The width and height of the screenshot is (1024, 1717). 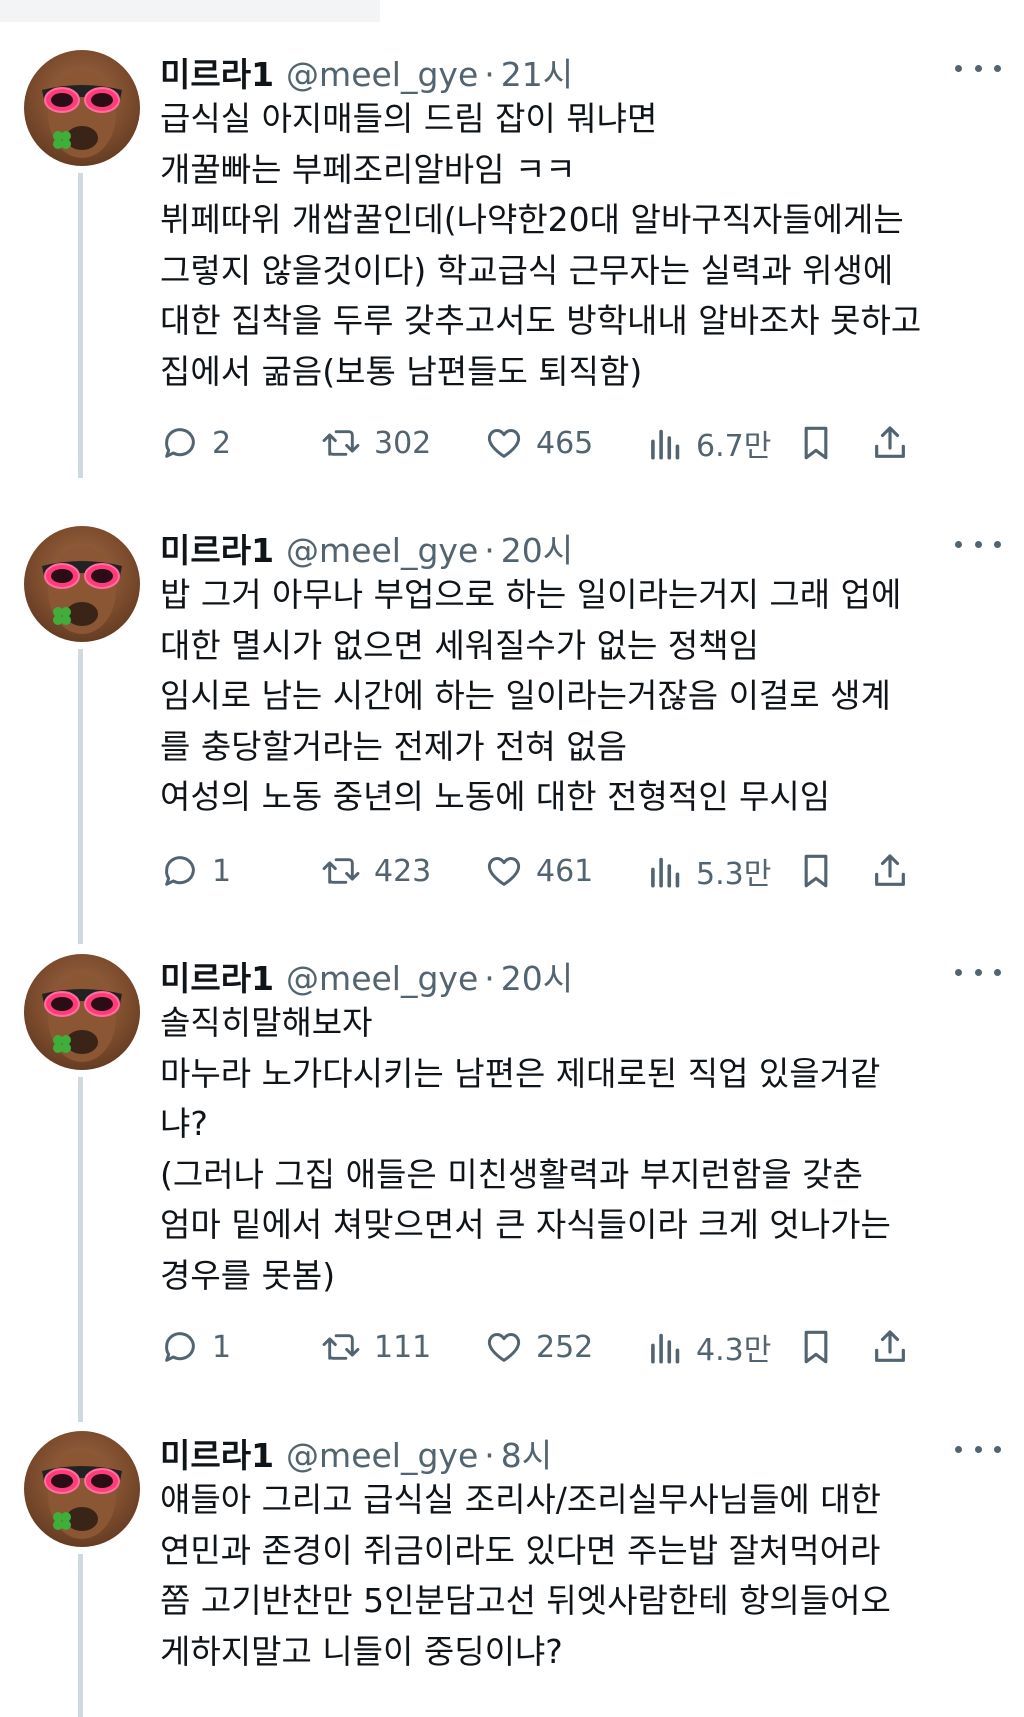 I want to click on tweet-actions: 1 111 252 4.3만, so click(x=580, y=1347).